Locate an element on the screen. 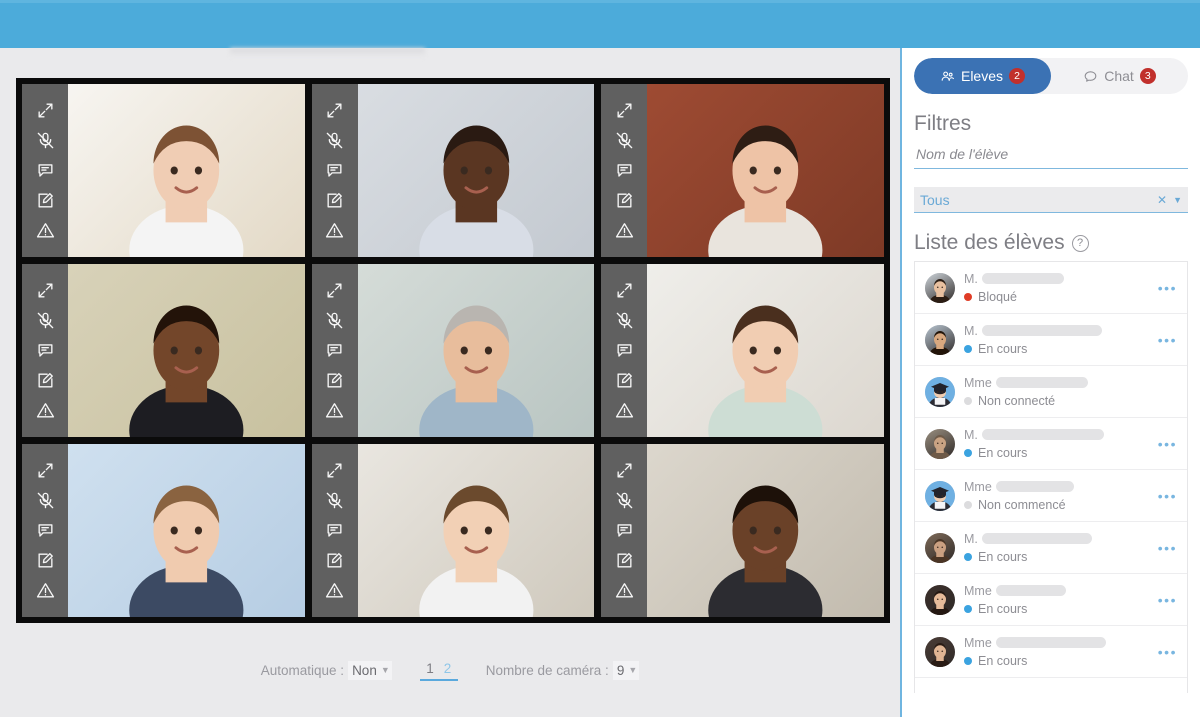 The width and height of the screenshot is (1200, 717). tile-video-feed is located at coordinates (186, 530).